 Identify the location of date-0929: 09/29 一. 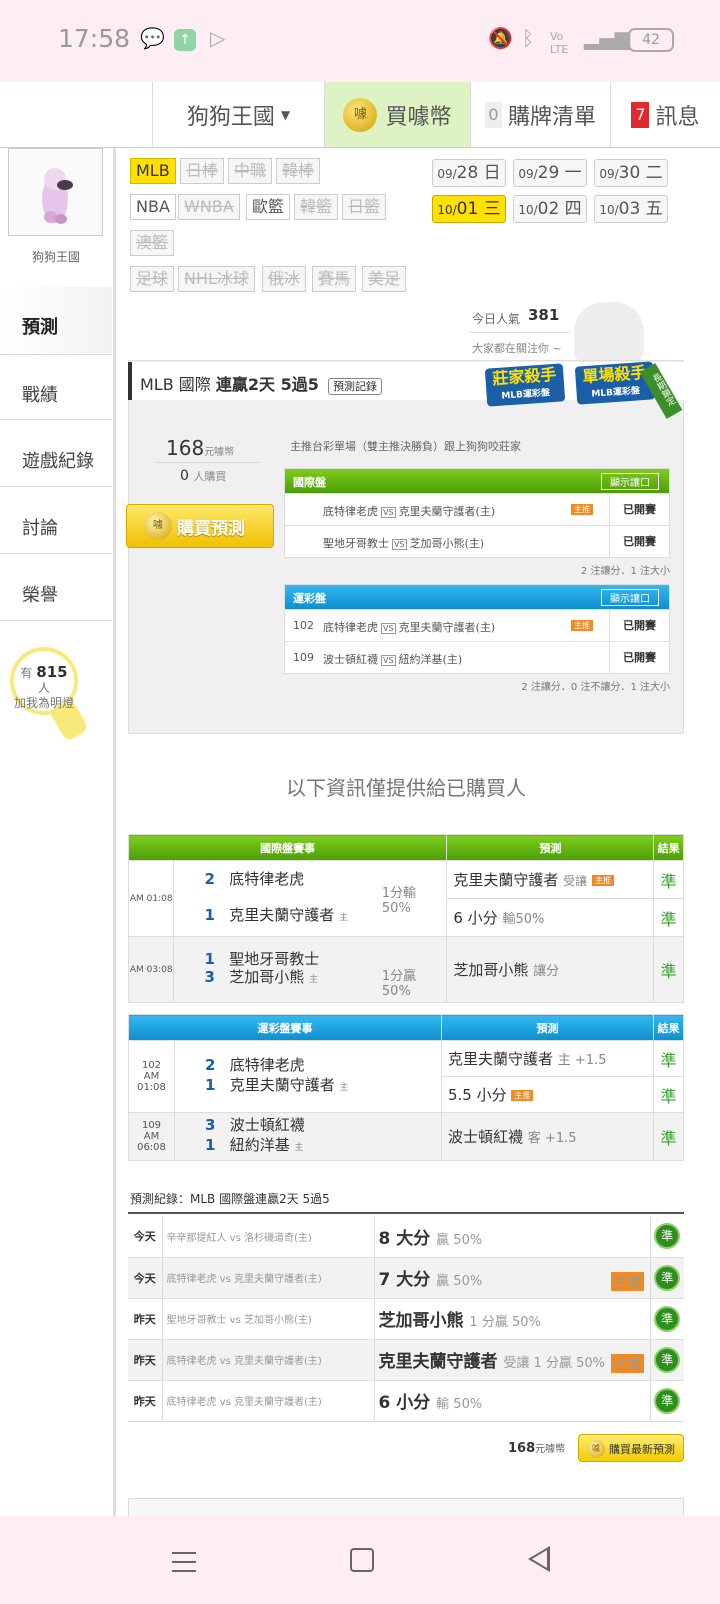
(550, 173).